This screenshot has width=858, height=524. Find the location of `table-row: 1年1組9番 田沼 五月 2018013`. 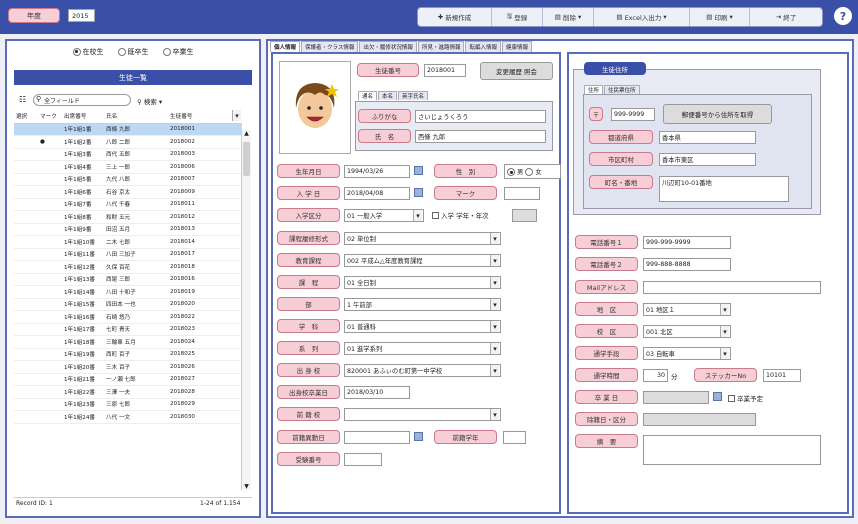

table-row: 1年1組9番 田沼 五月 2018013 is located at coordinates (128, 229).